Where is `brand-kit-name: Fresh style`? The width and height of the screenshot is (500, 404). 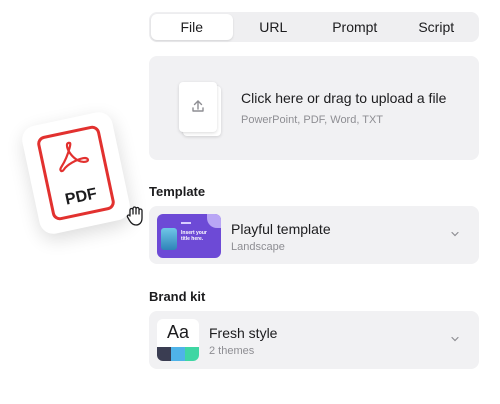 brand-kit-name: Fresh style is located at coordinates (243, 333).